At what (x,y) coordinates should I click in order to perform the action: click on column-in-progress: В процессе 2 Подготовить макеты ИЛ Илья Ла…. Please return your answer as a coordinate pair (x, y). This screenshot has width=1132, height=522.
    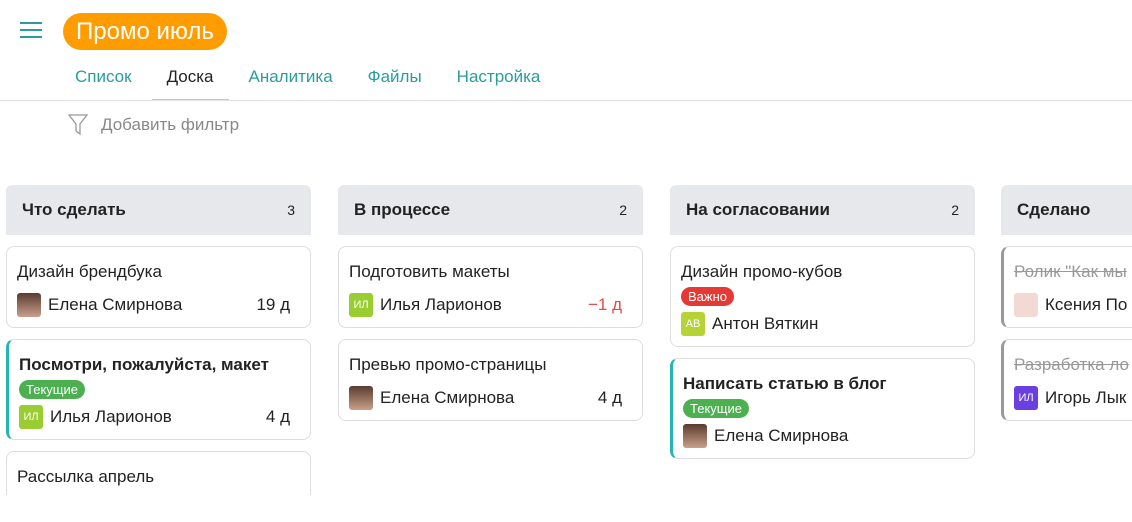
    Looking at the image, I should click on (490, 303).